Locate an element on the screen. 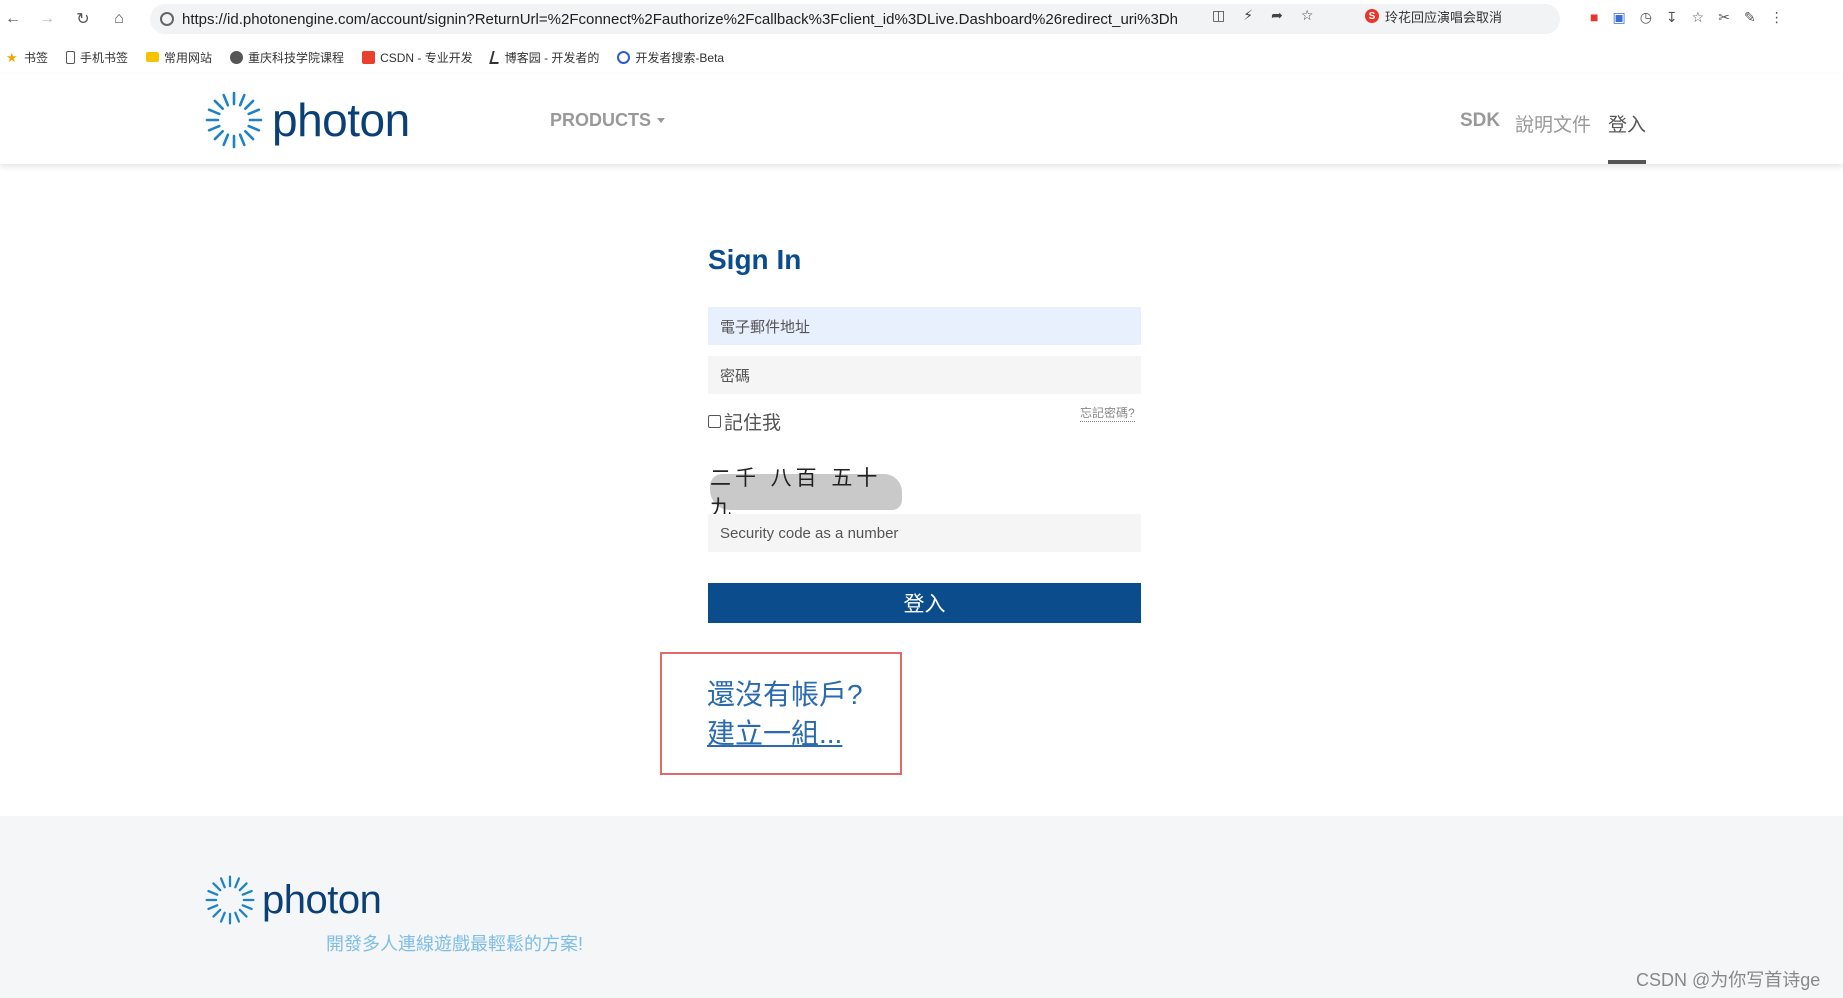  bookmark-item: 开发者搜索-Beta is located at coordinates (670, 57).